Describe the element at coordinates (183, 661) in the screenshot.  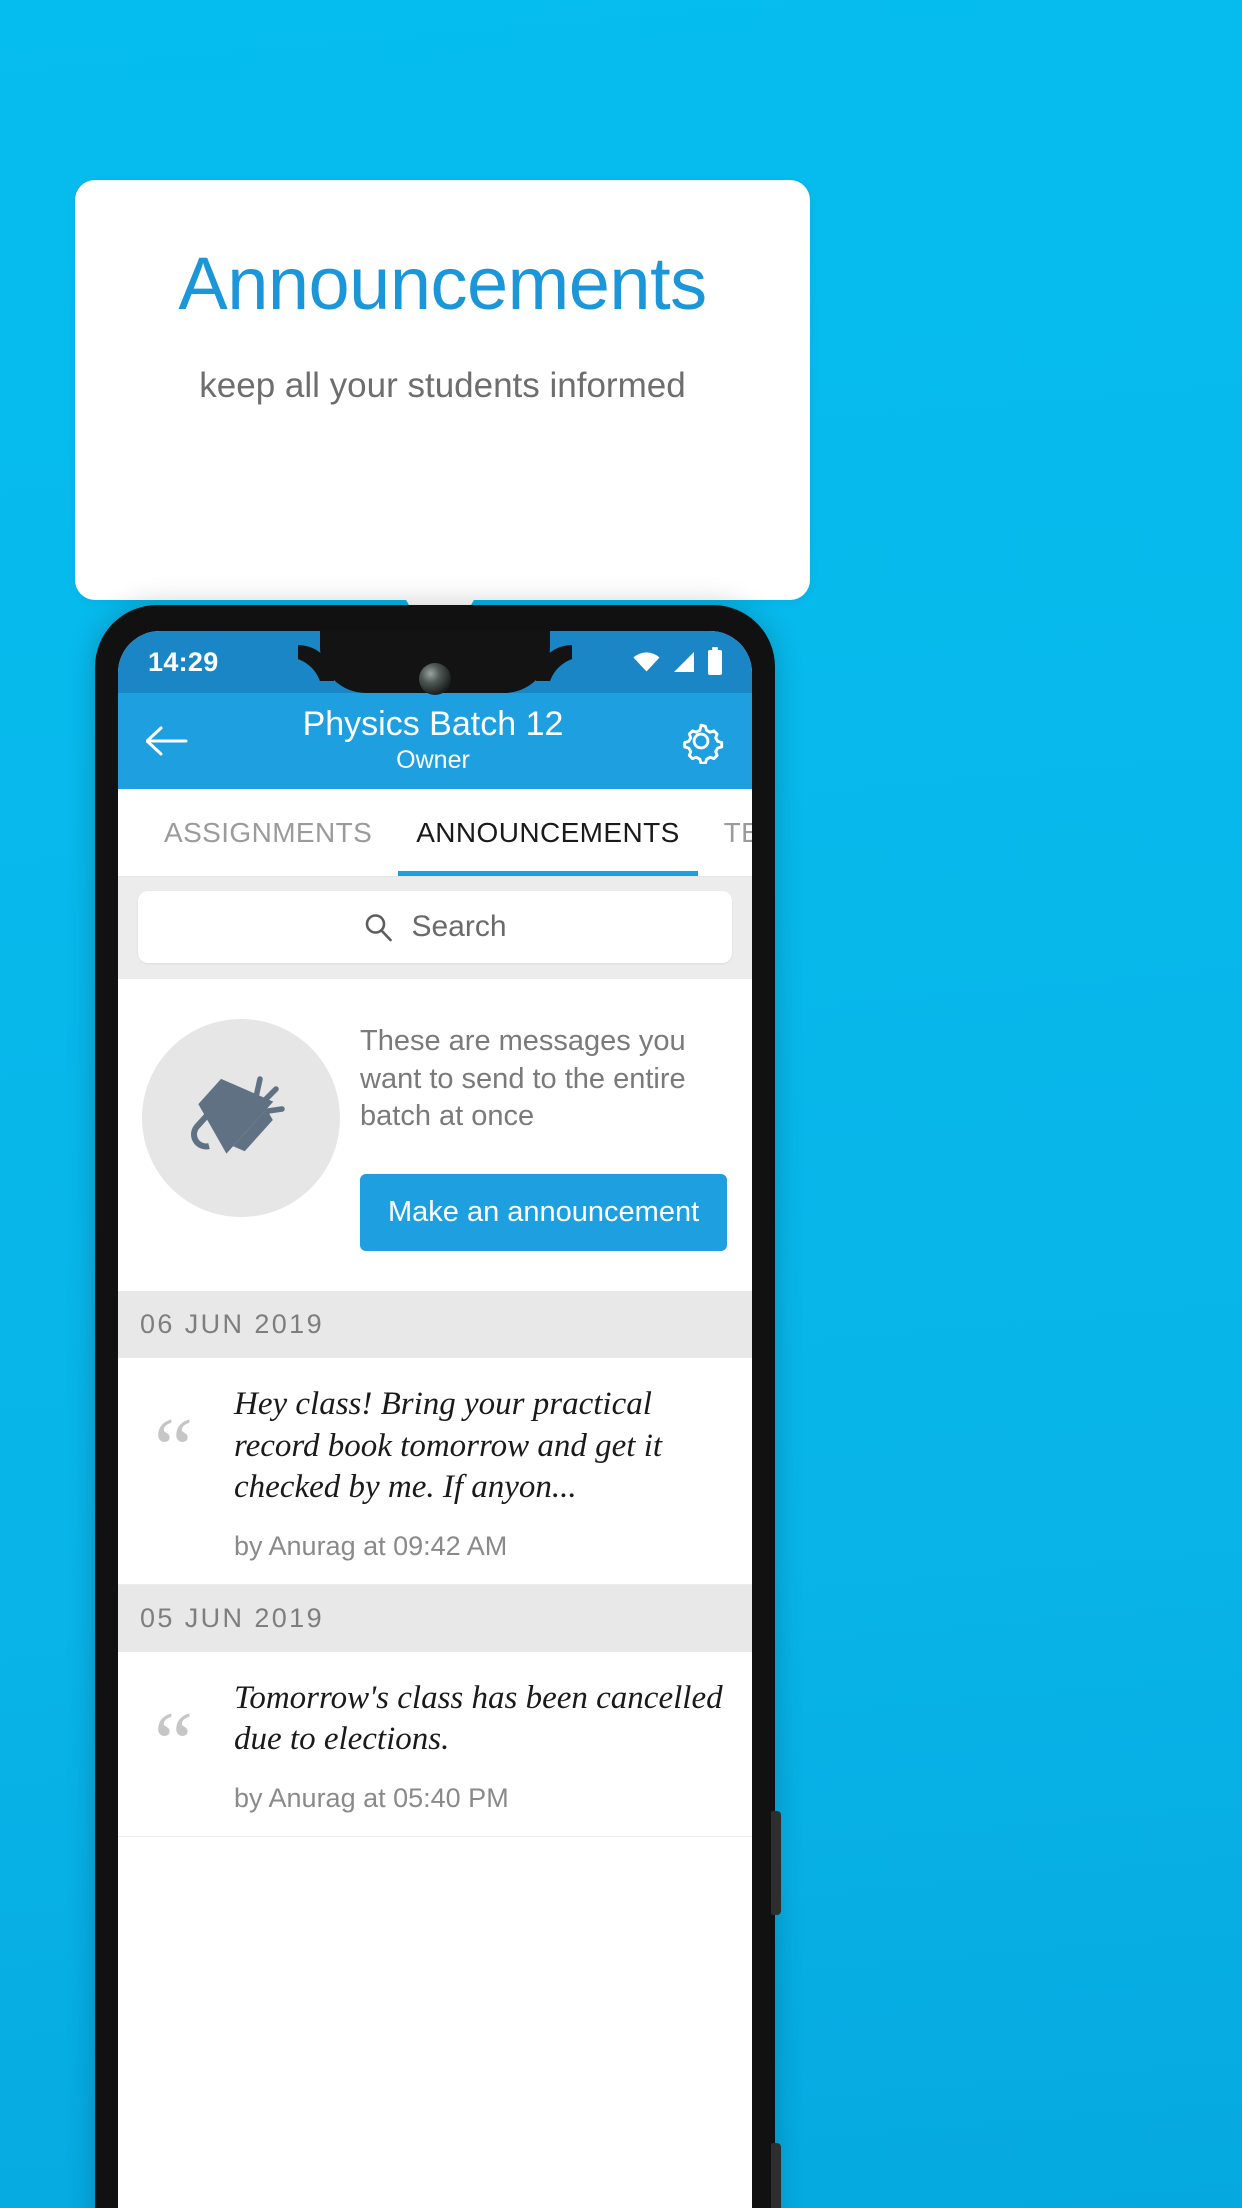
I see `status-time: 14:29` at that location.